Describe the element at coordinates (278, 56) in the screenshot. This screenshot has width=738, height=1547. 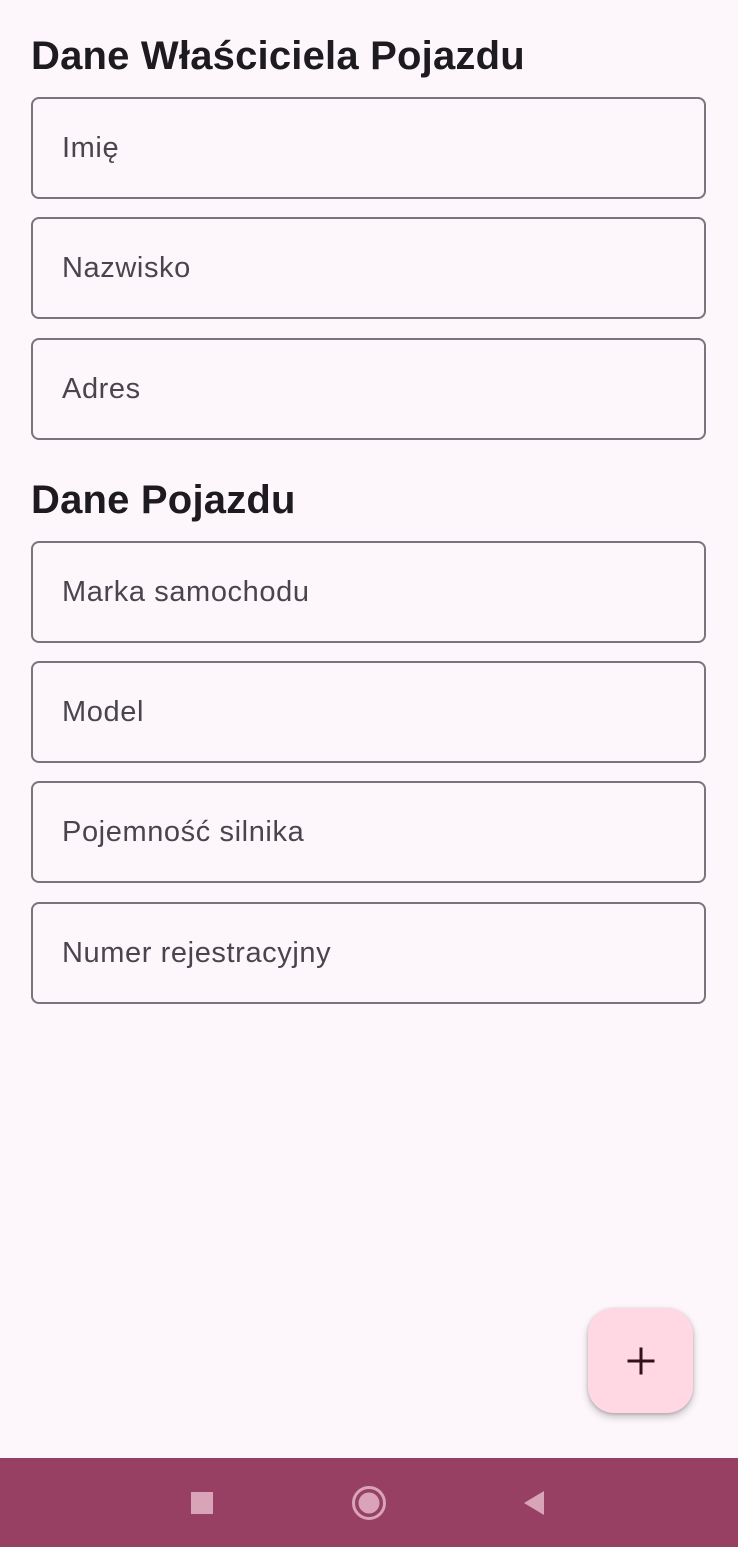
I see `owner-section-title: Dane Właściciela Pojazdu` at that location.